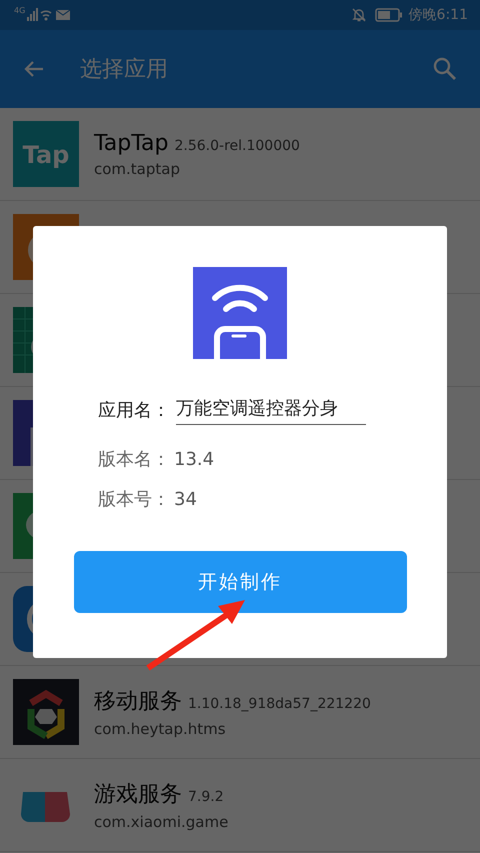 This screenshot has width=480, height=853. I want to click on status-time: 傍晚6:11, so click(438, 15).